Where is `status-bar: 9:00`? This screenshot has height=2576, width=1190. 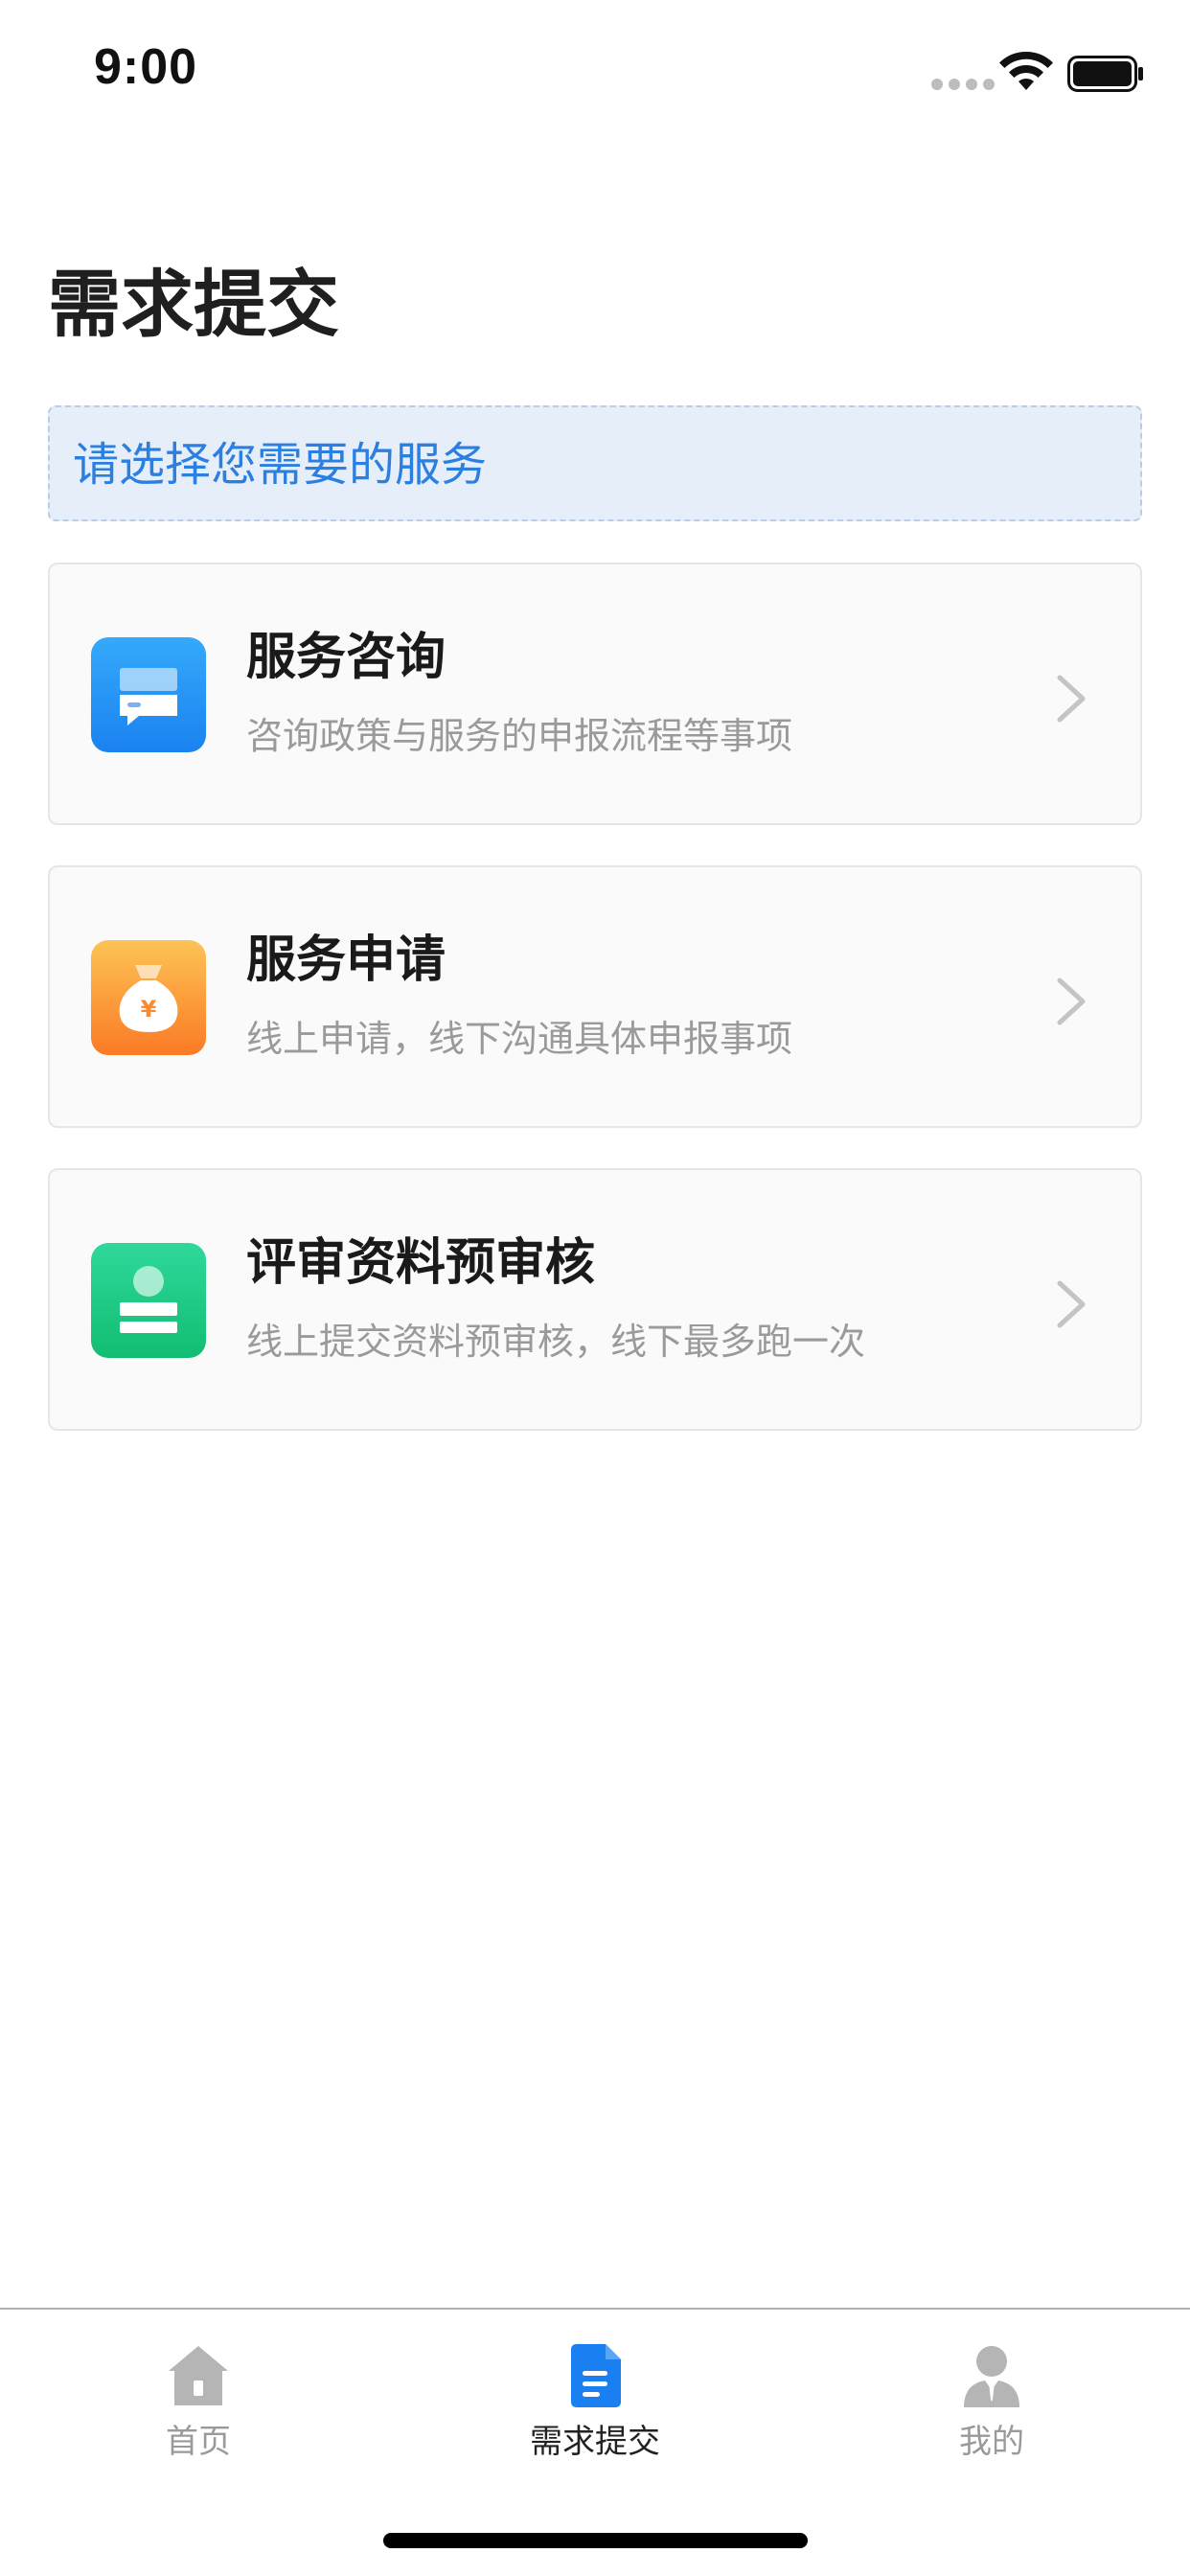 status-bar: 9:00 is located at coordinates (595, 72).